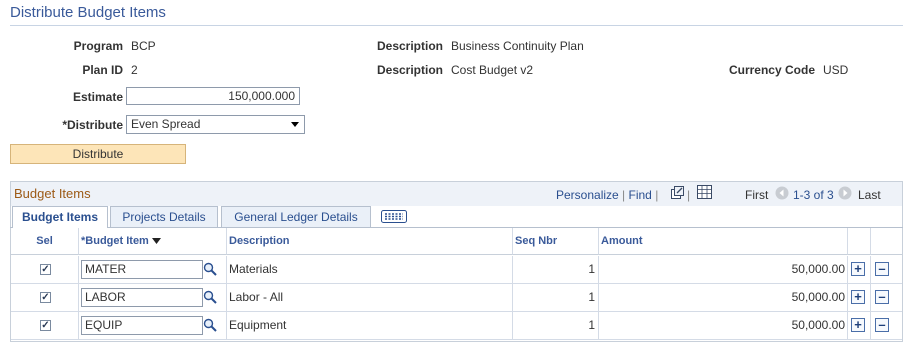  I want to click on description-value-1: Business Continuity Plan, so click(517, 46).